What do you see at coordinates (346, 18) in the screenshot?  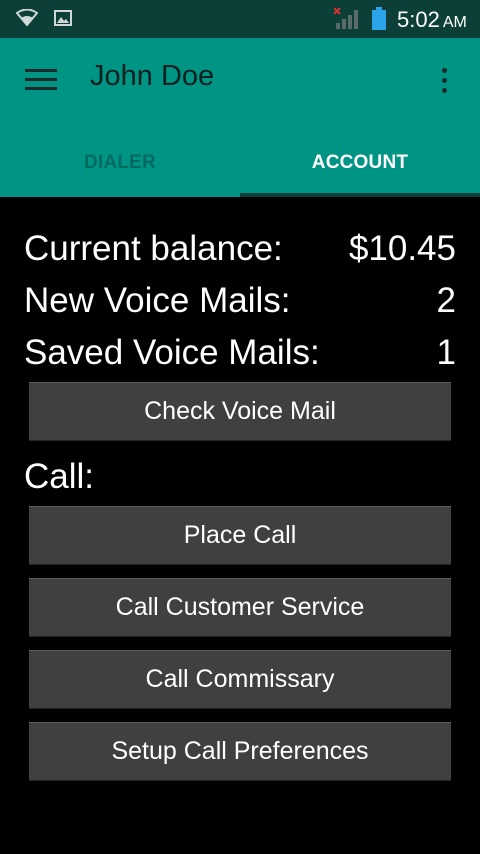 I see `signal-icon` at bounding box center [346, 18].